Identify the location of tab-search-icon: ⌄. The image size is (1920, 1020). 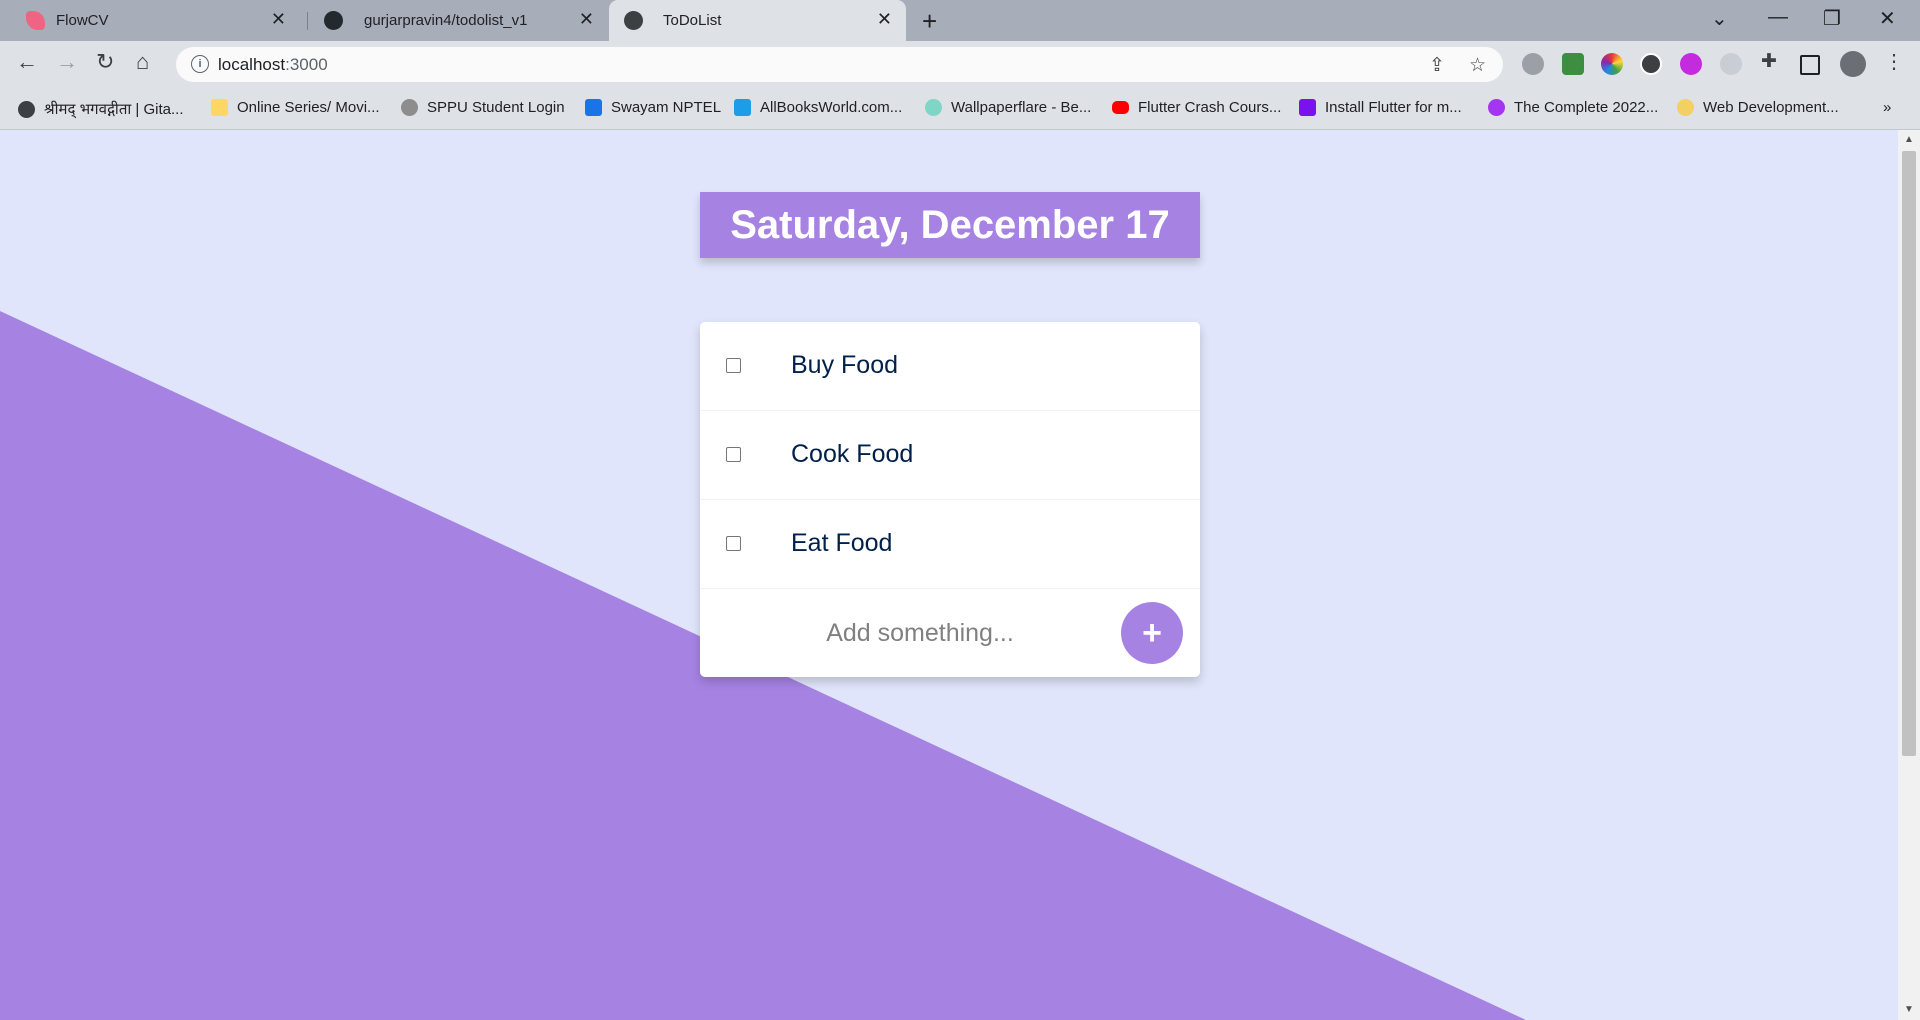
(1719, 18).